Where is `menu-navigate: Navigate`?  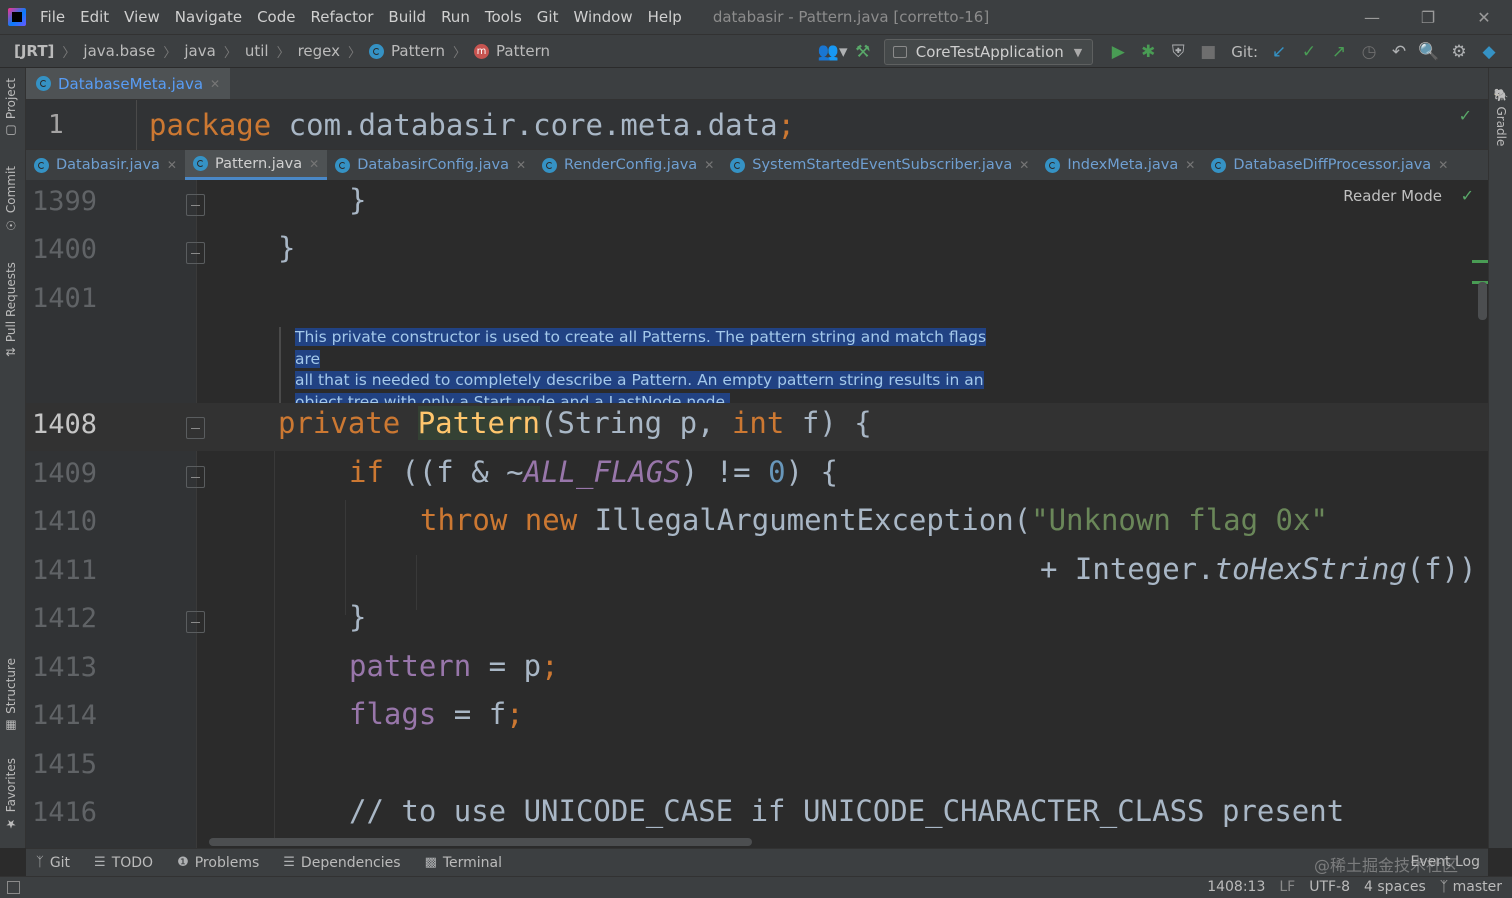 menu-navigate: Navigate is located at coordinates (208, 17).